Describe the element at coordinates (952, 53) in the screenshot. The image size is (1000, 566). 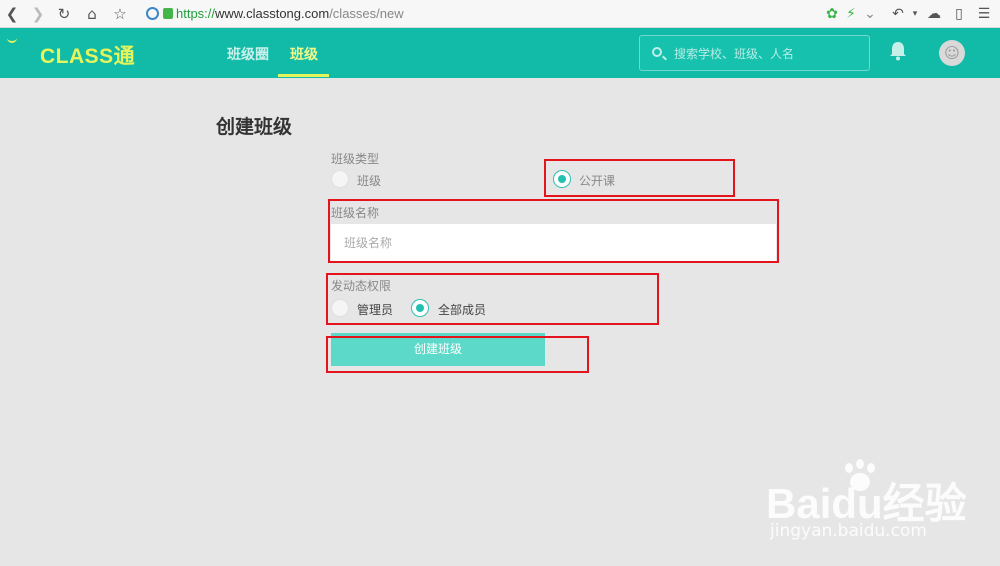
I see `user-avatar: ☺` at that location.